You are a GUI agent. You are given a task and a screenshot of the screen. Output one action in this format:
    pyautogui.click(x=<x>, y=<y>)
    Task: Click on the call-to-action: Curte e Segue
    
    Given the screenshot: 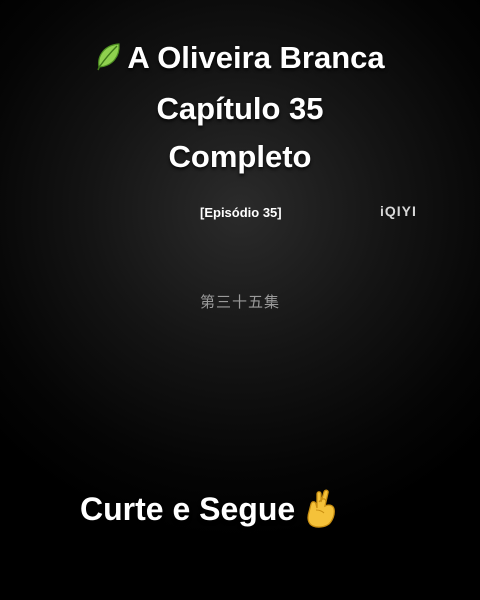 What is the action you would take?
    pyautogui.click(x=210, y=512)
    